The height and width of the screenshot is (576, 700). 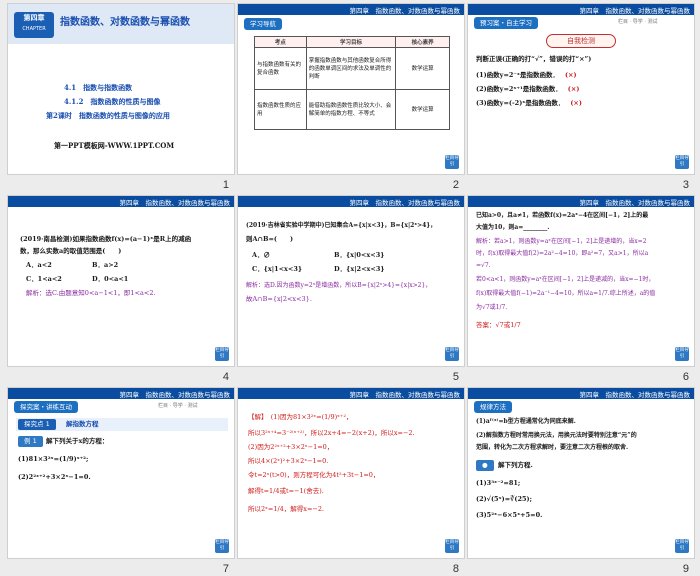 What do you see at coordinates (520, 103) in the screenshot?
I see `item-text: (3)函数y=(-2)ˣ是指数函数．` at bounding box center [520, 103].